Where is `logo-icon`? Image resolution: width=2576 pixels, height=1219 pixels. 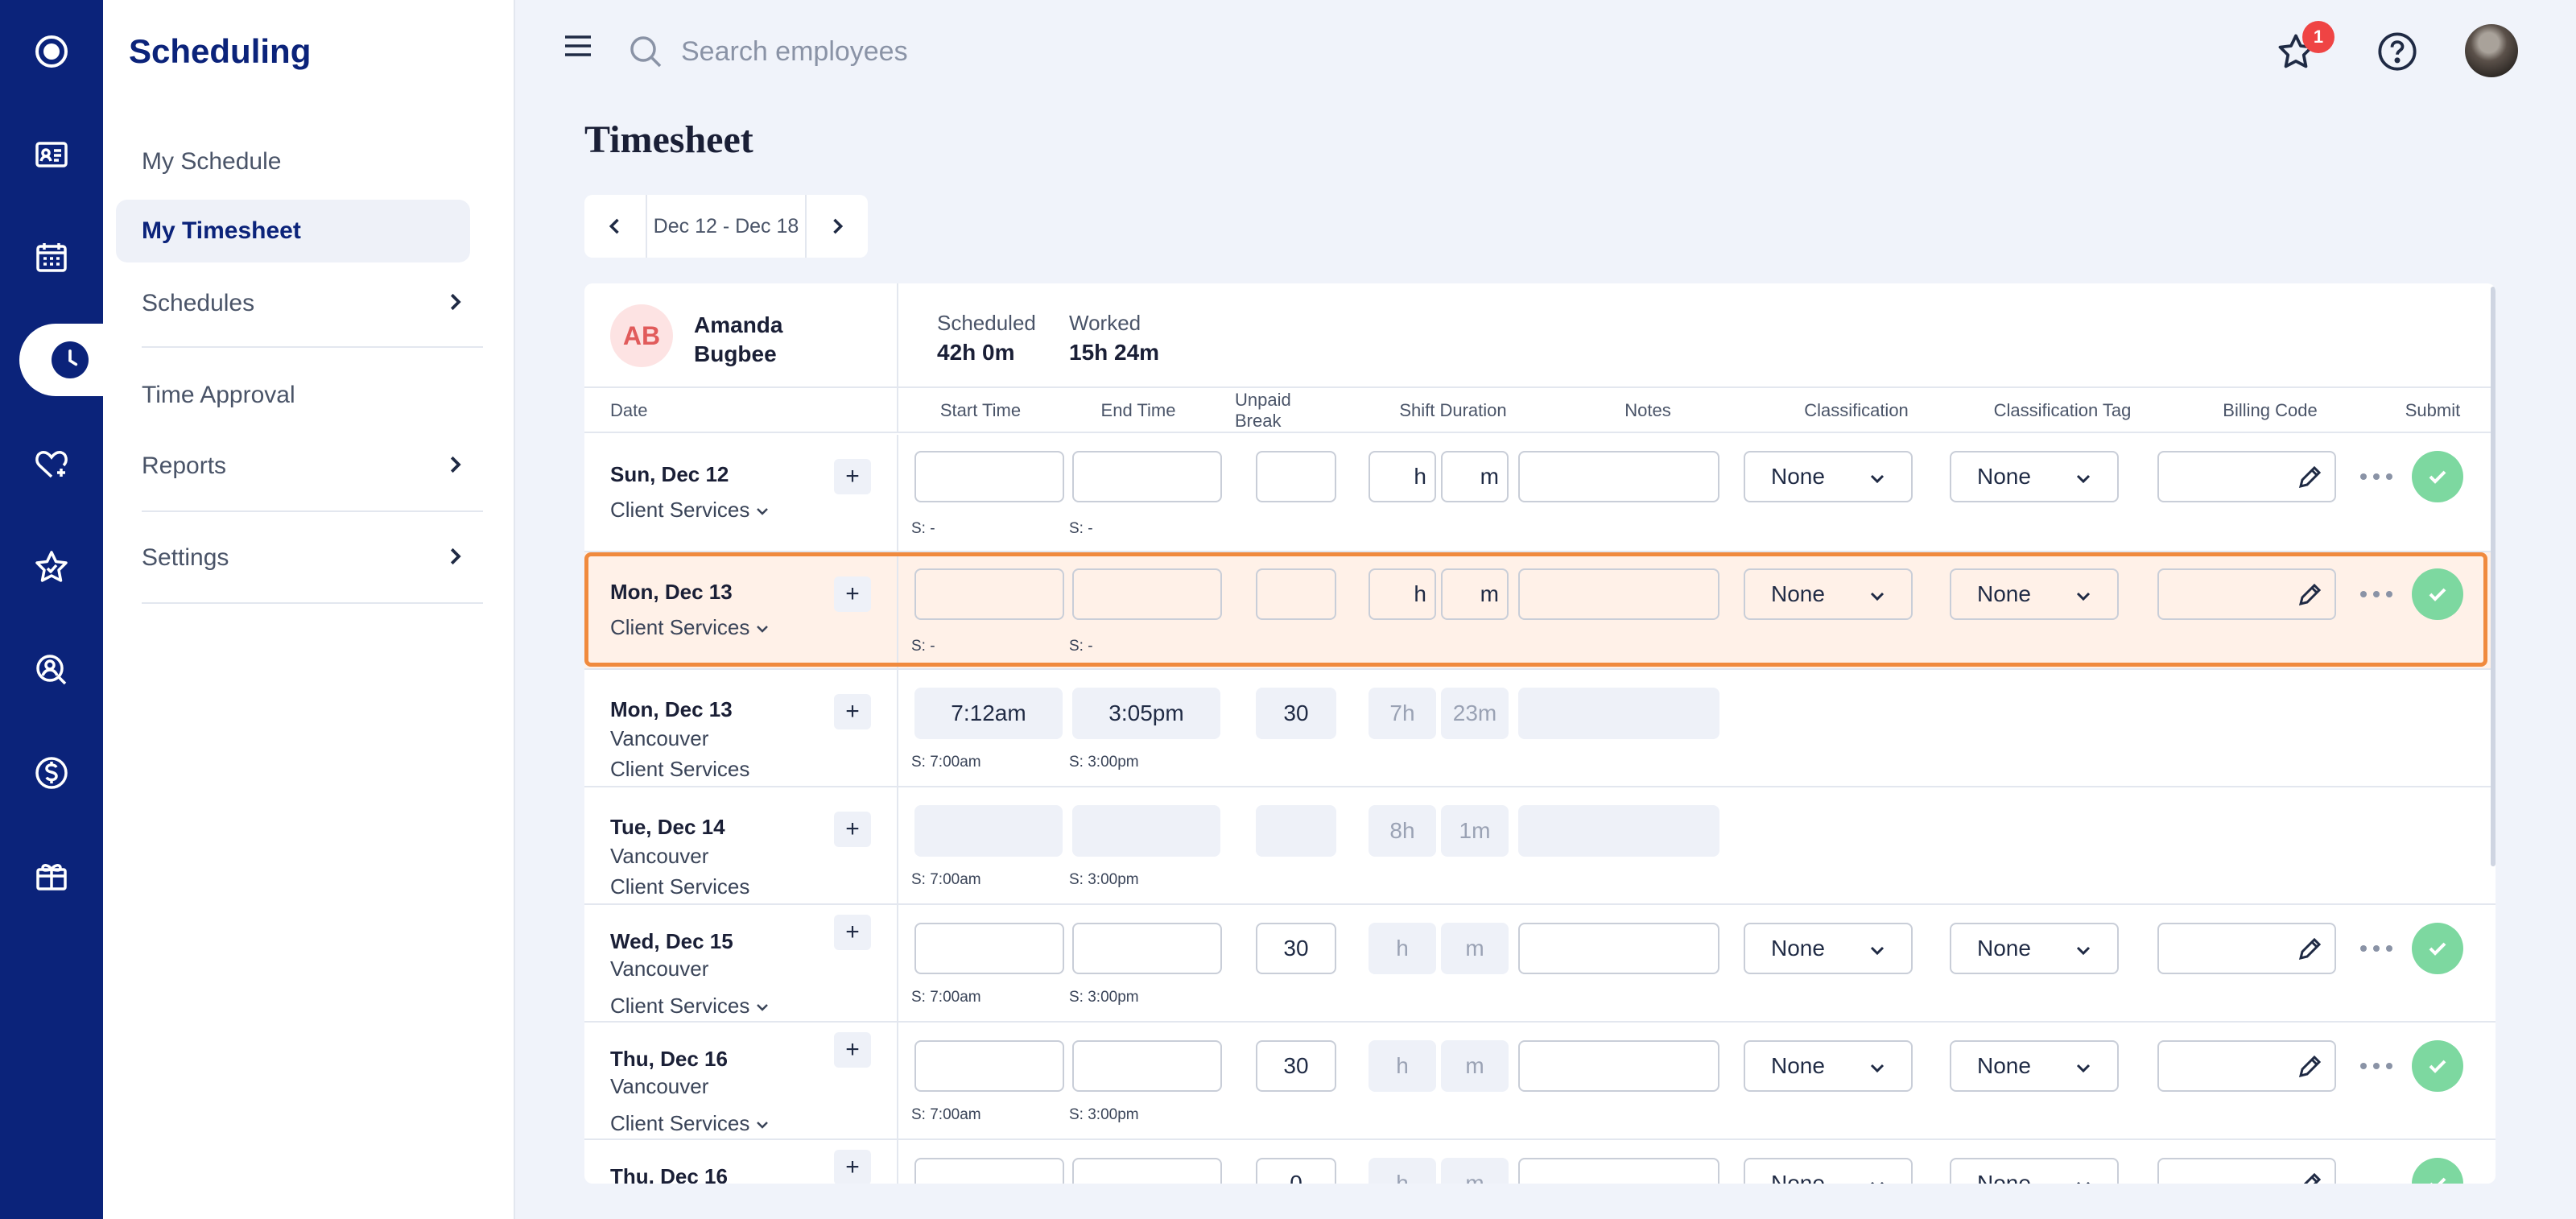 logo-icon is located at coordinates (51, 51).